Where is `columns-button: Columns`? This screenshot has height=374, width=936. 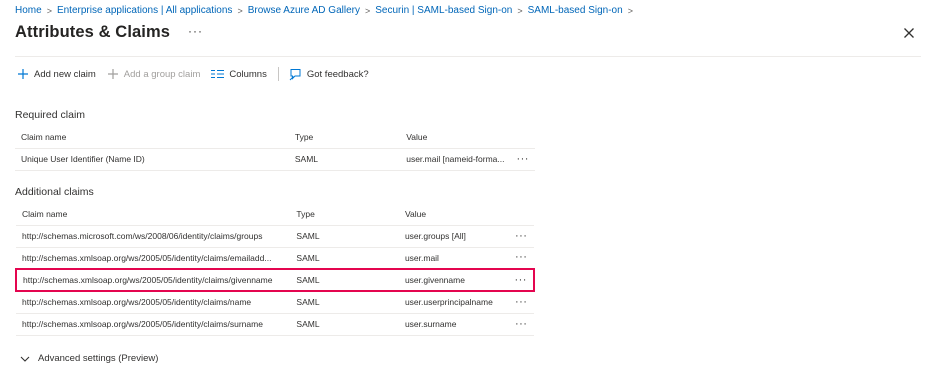
columns-button: Columns is located at coordinates (239, 74).